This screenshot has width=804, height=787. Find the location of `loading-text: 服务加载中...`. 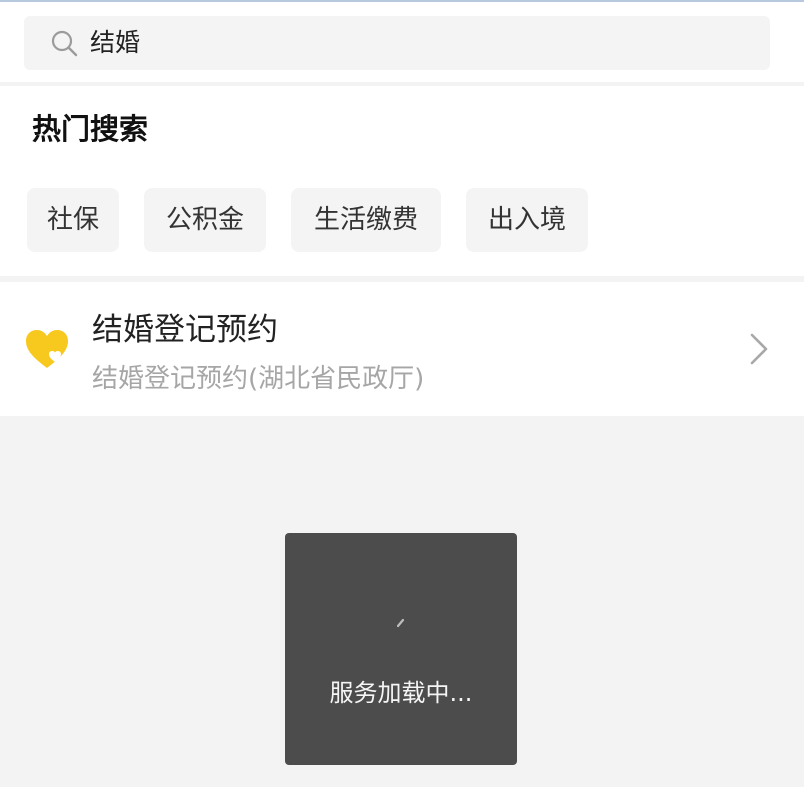

loading-text: 服务加载中... is located at coordinates (401, 693).